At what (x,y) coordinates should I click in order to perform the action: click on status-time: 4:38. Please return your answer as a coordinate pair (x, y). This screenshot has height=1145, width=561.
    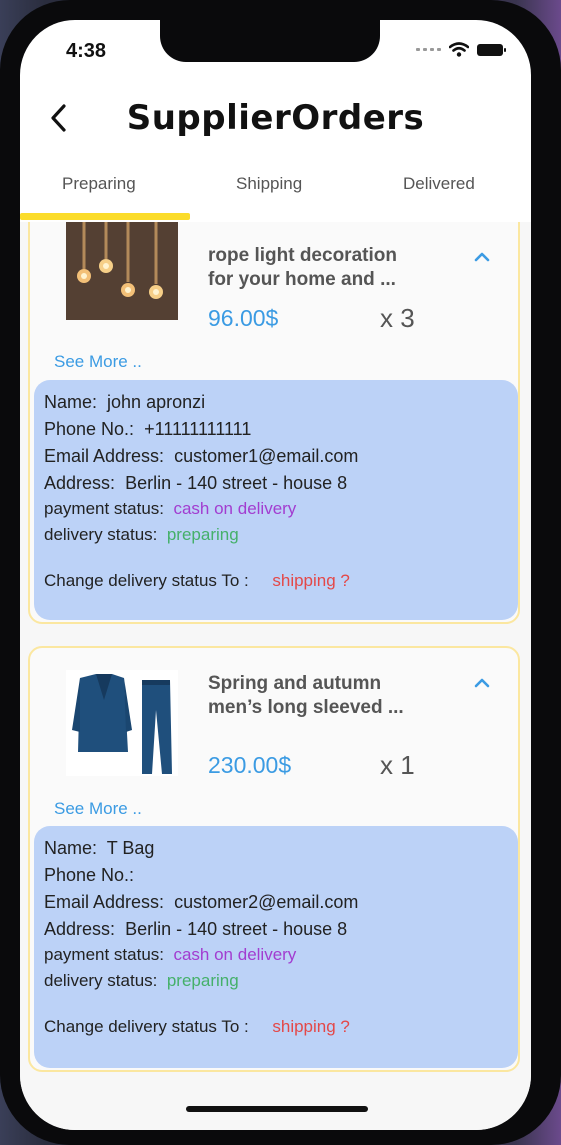
    Looking at the image, I should click on (86, 51).